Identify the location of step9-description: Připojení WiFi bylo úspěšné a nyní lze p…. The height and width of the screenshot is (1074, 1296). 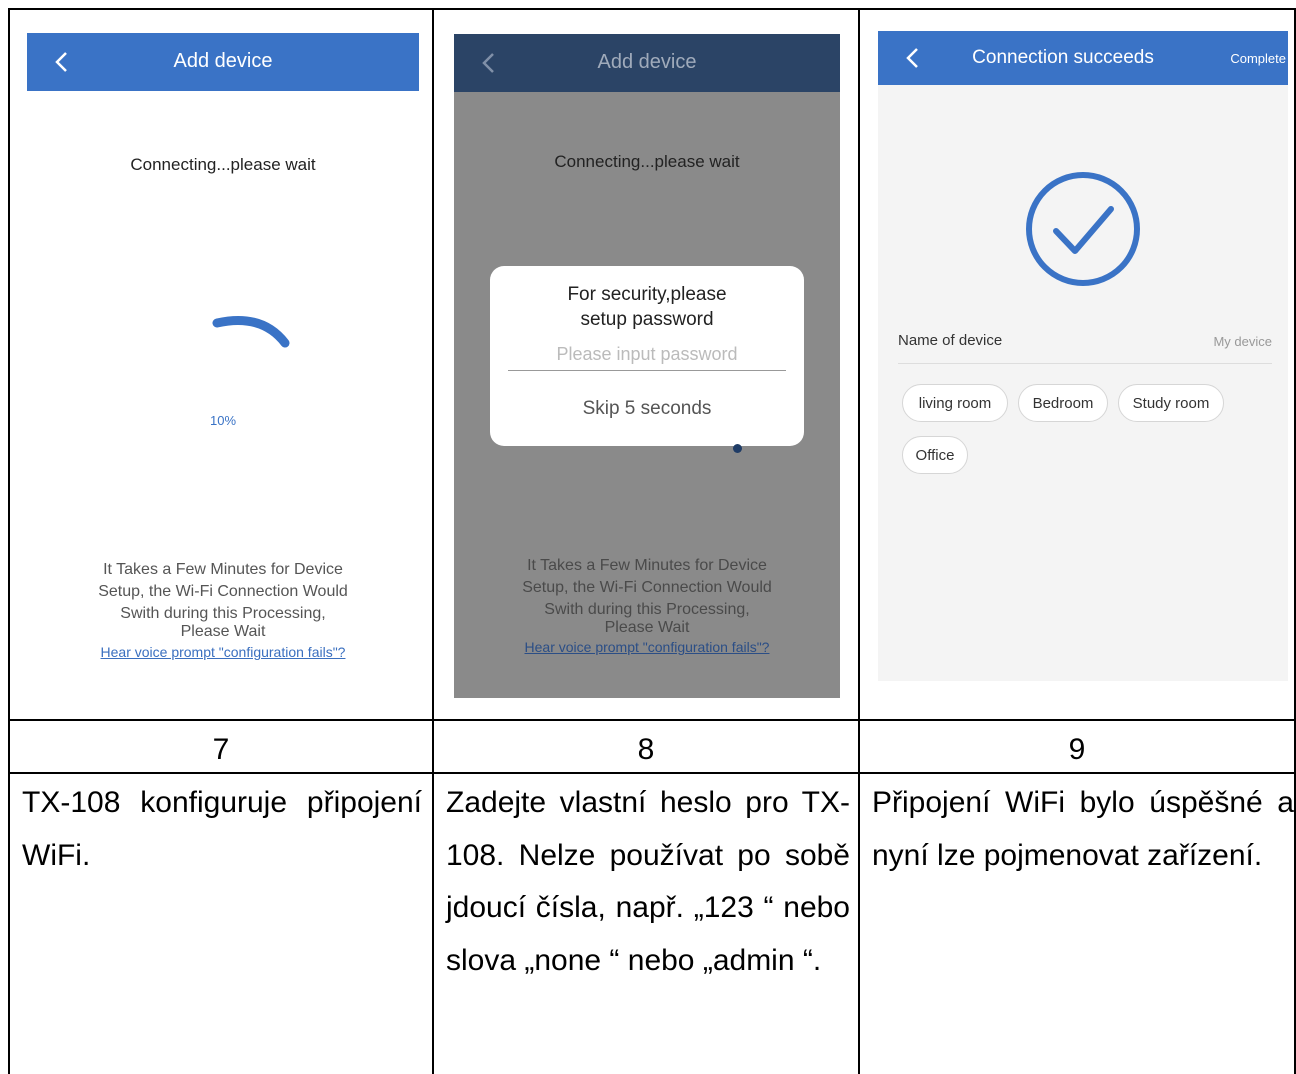
(1083, 829).